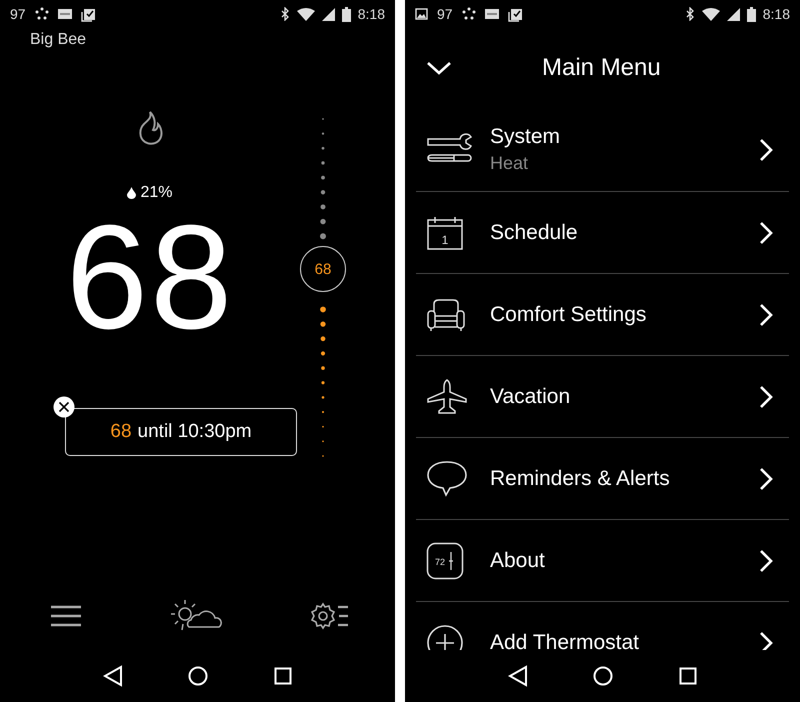 Image resolution: width=800 pixels, height=702 pixels. What do you see at coordinates (58, 40) in the screenshot?
I see `thermostat-name: Big Bee` at bounding box center [58, 40].